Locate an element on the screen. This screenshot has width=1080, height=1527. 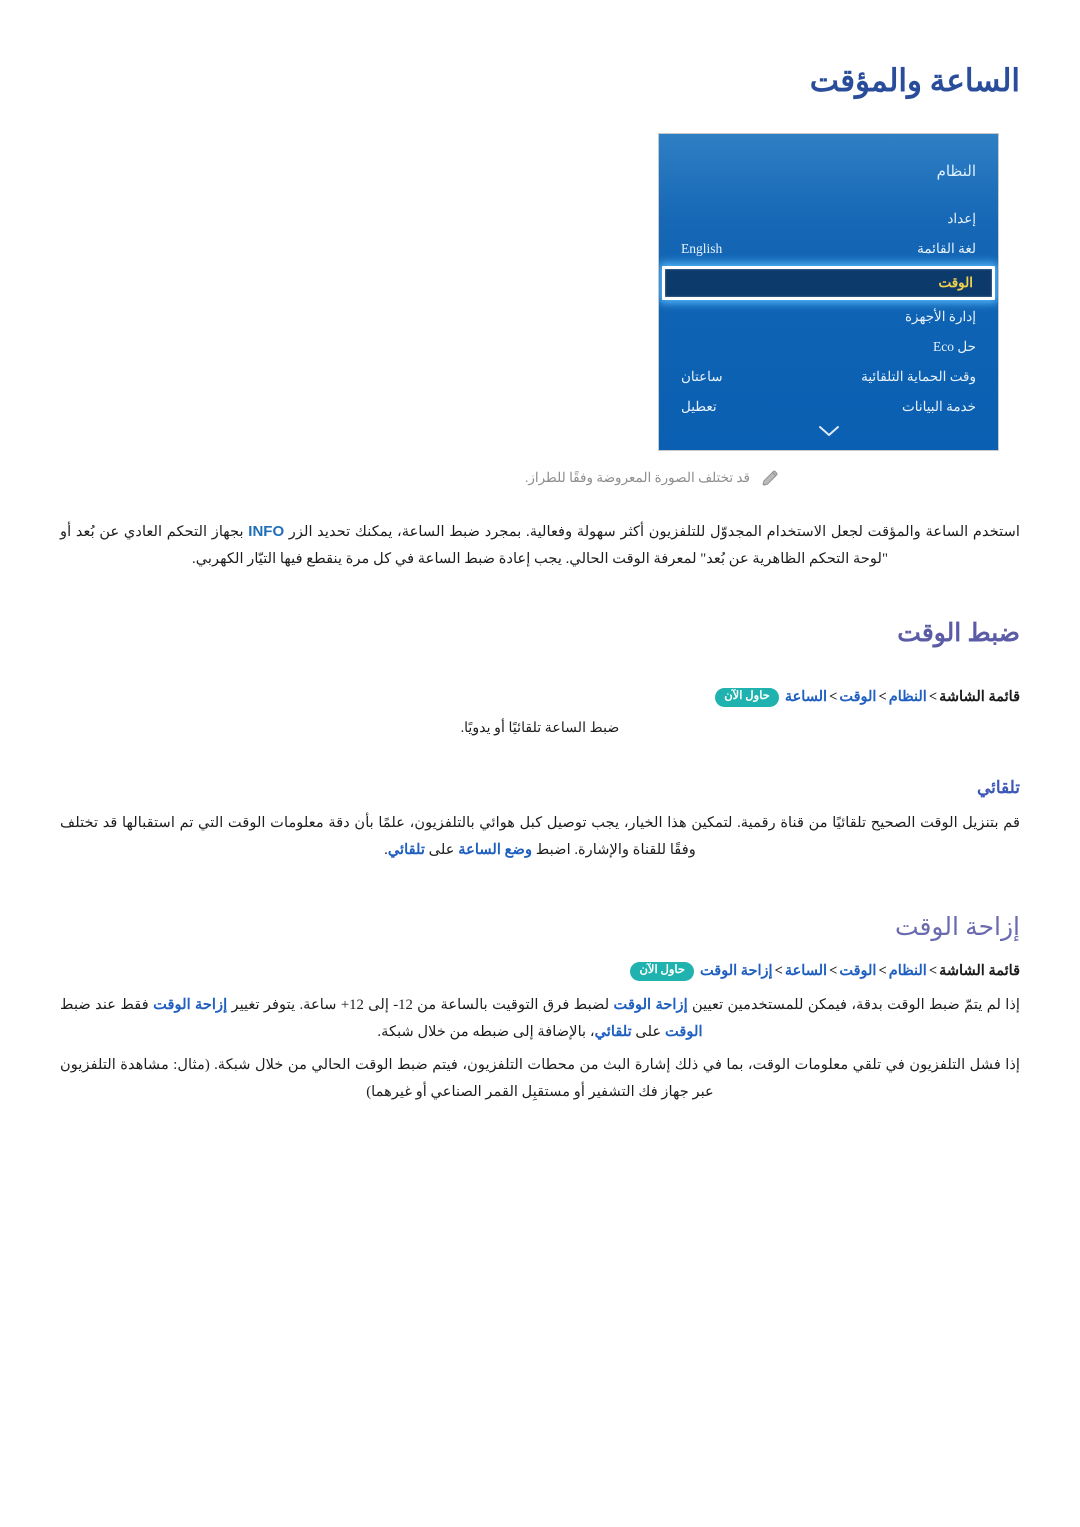
tv-menu-item-menu-language: لغة القائمة English is located at coordinates (828, 249).